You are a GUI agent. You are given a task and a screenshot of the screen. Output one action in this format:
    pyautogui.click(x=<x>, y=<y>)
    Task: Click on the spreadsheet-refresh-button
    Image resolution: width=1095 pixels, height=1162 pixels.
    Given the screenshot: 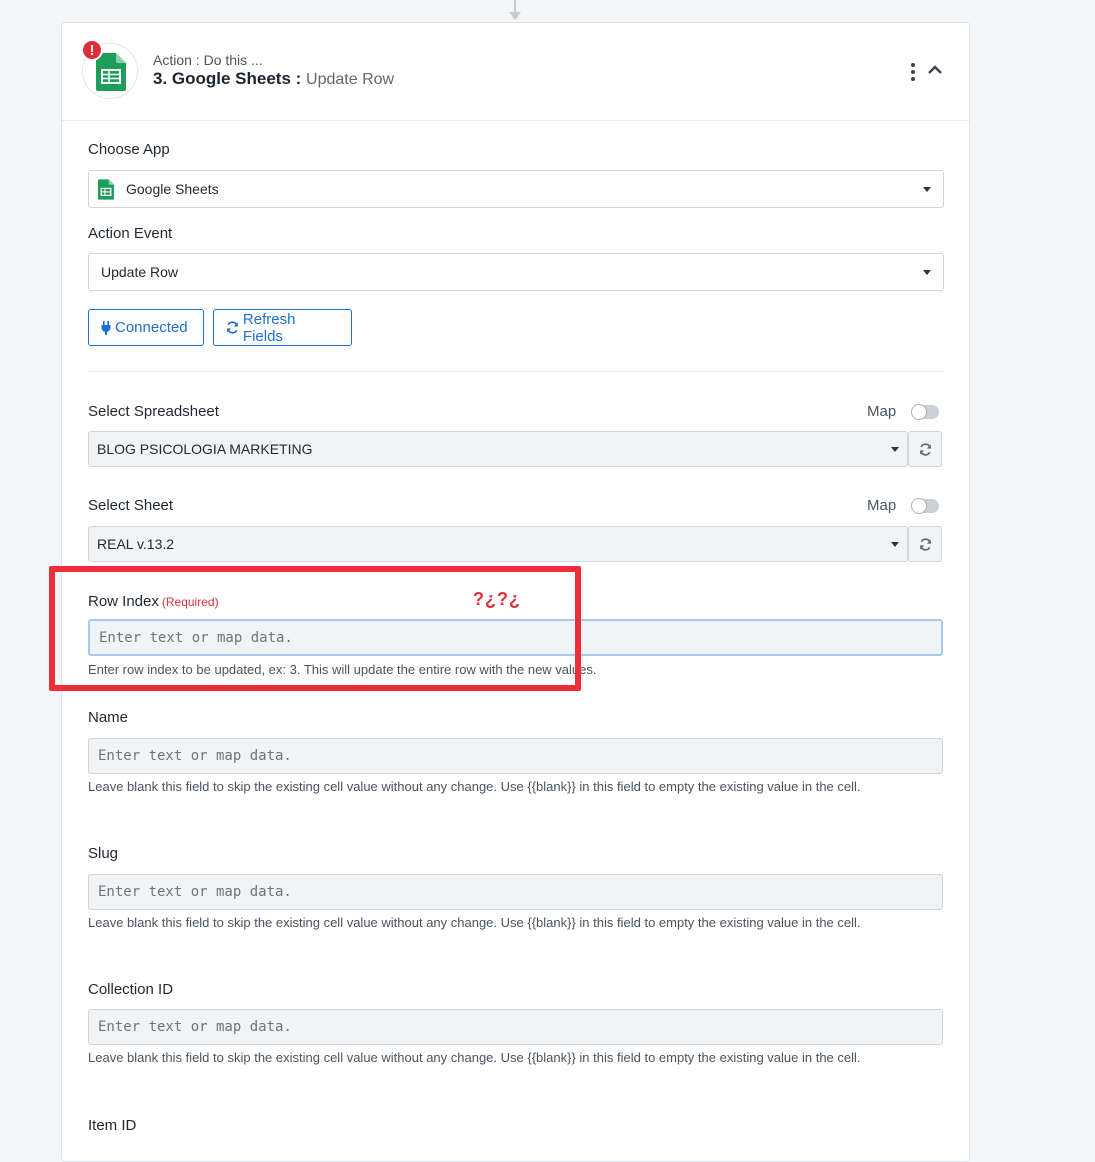 What is the action you would take?
    pyautogui.click(x=925, y=449)
    